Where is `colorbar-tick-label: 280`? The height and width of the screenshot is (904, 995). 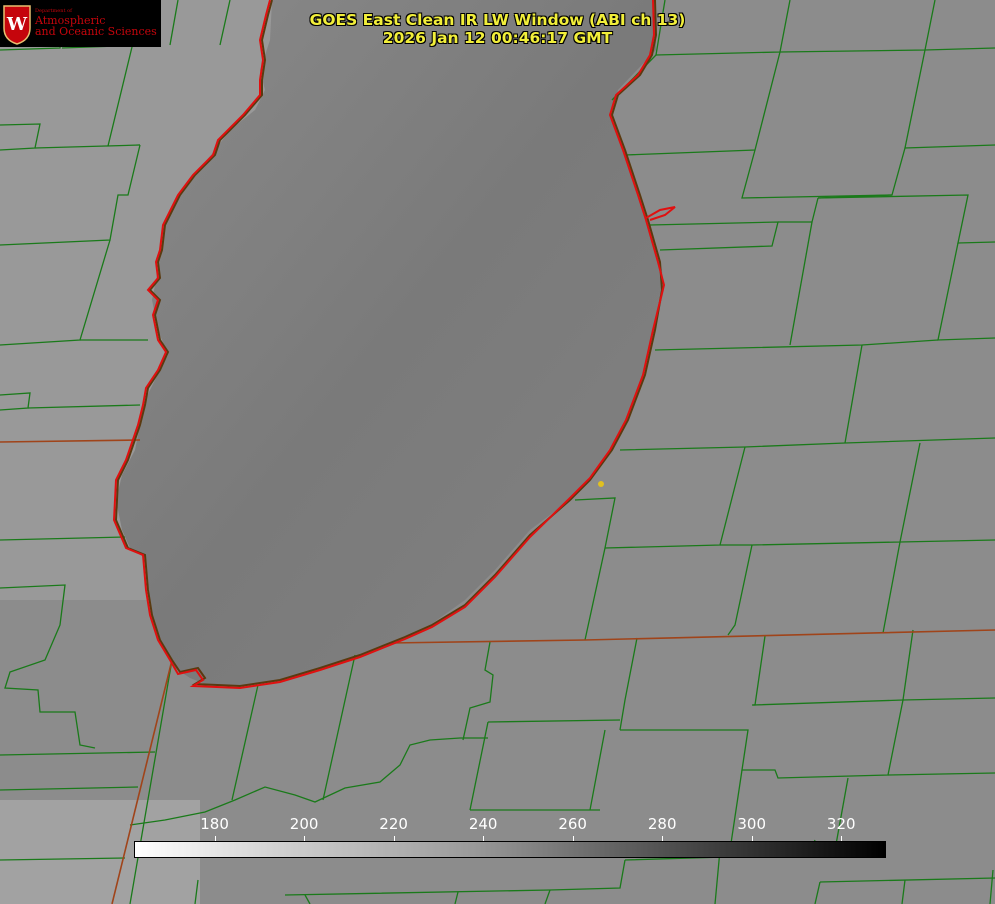 colorbar-tick-label: 280 is located at coordinates (662, 824).